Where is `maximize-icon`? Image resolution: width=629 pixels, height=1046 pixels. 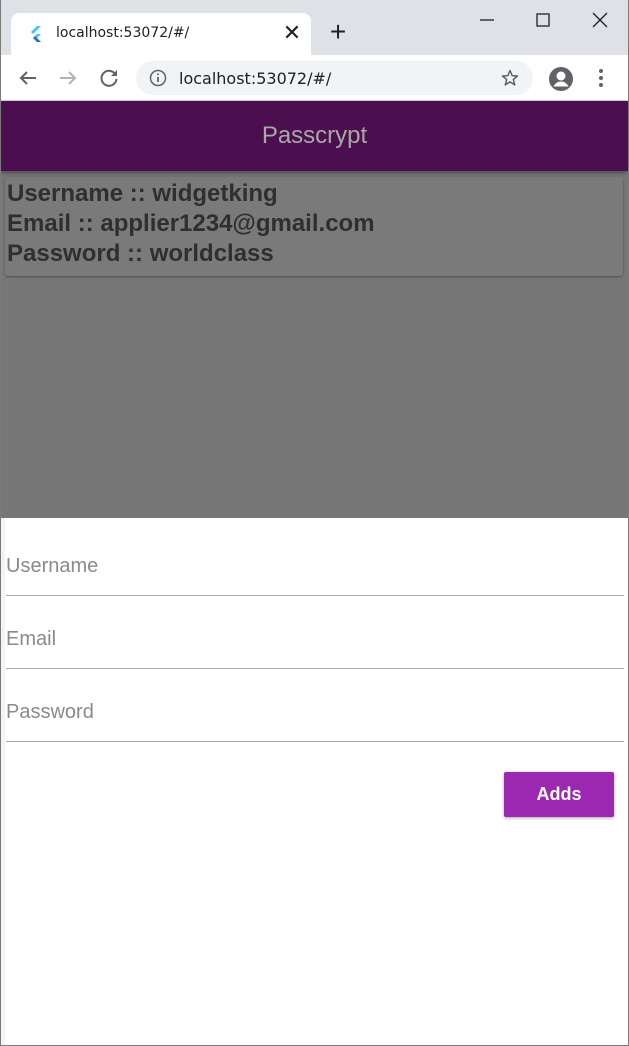
maximize-icon is located at coordinates (543, 20).